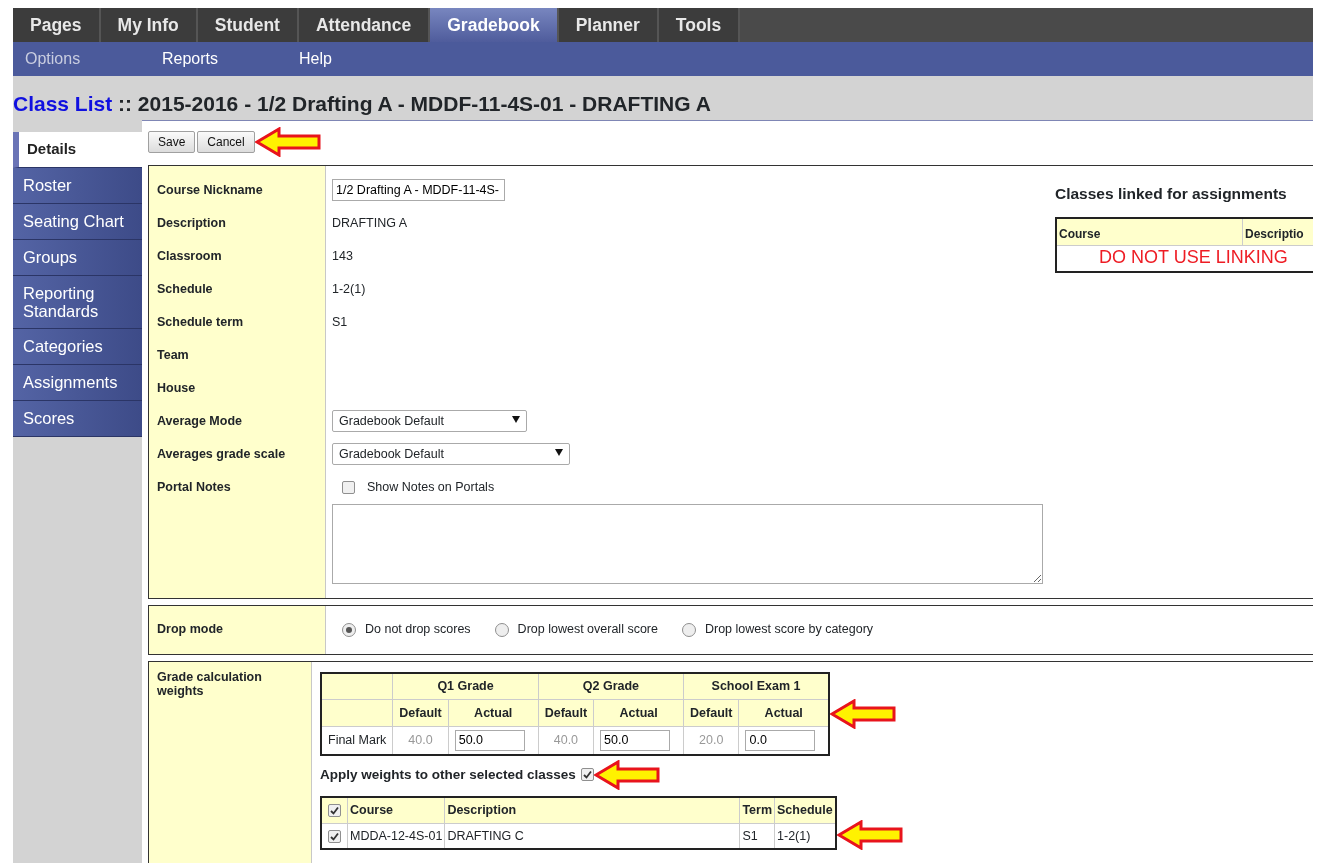 The height and width of the screenshot is (863, 1320). I want to click on radio-label: Do not drop scores, so click(418, 630).